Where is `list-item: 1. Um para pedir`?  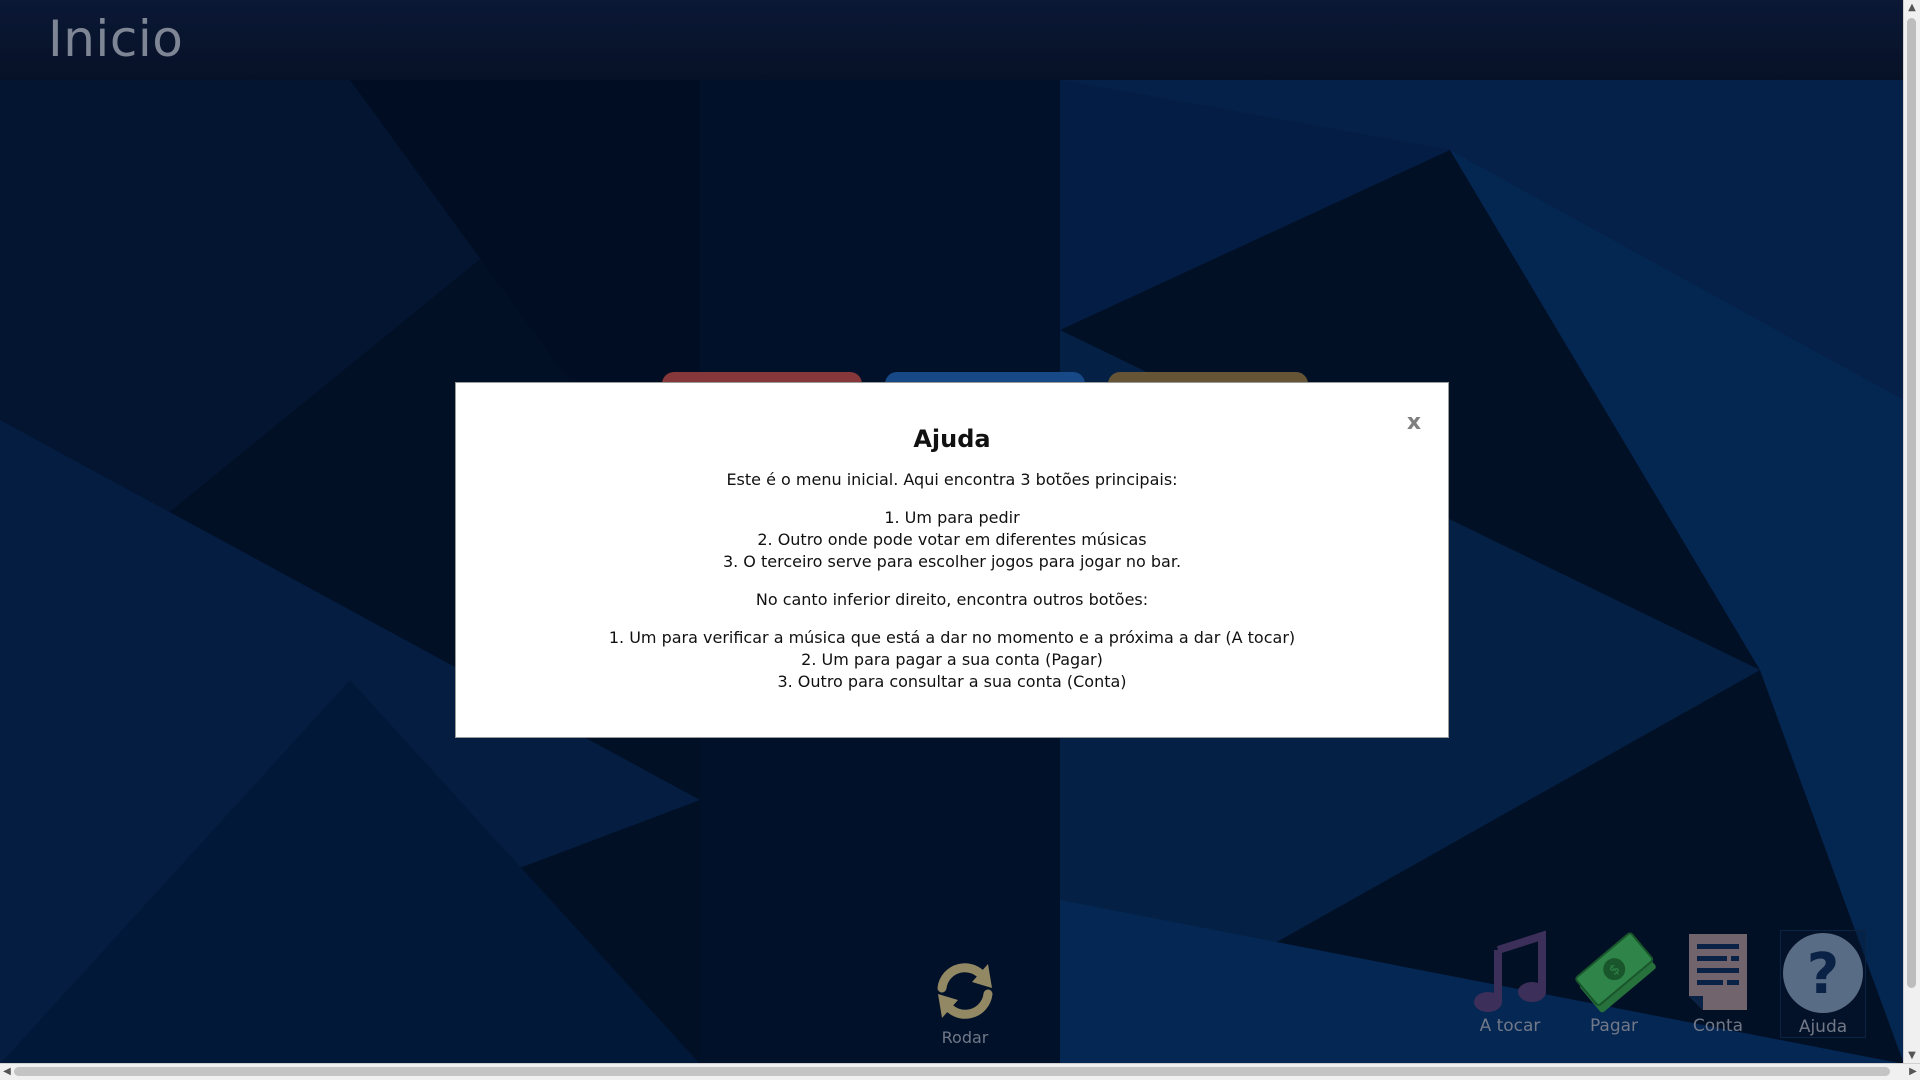
list-item: 1. Um para pedir is located at coordinates (952, 517).